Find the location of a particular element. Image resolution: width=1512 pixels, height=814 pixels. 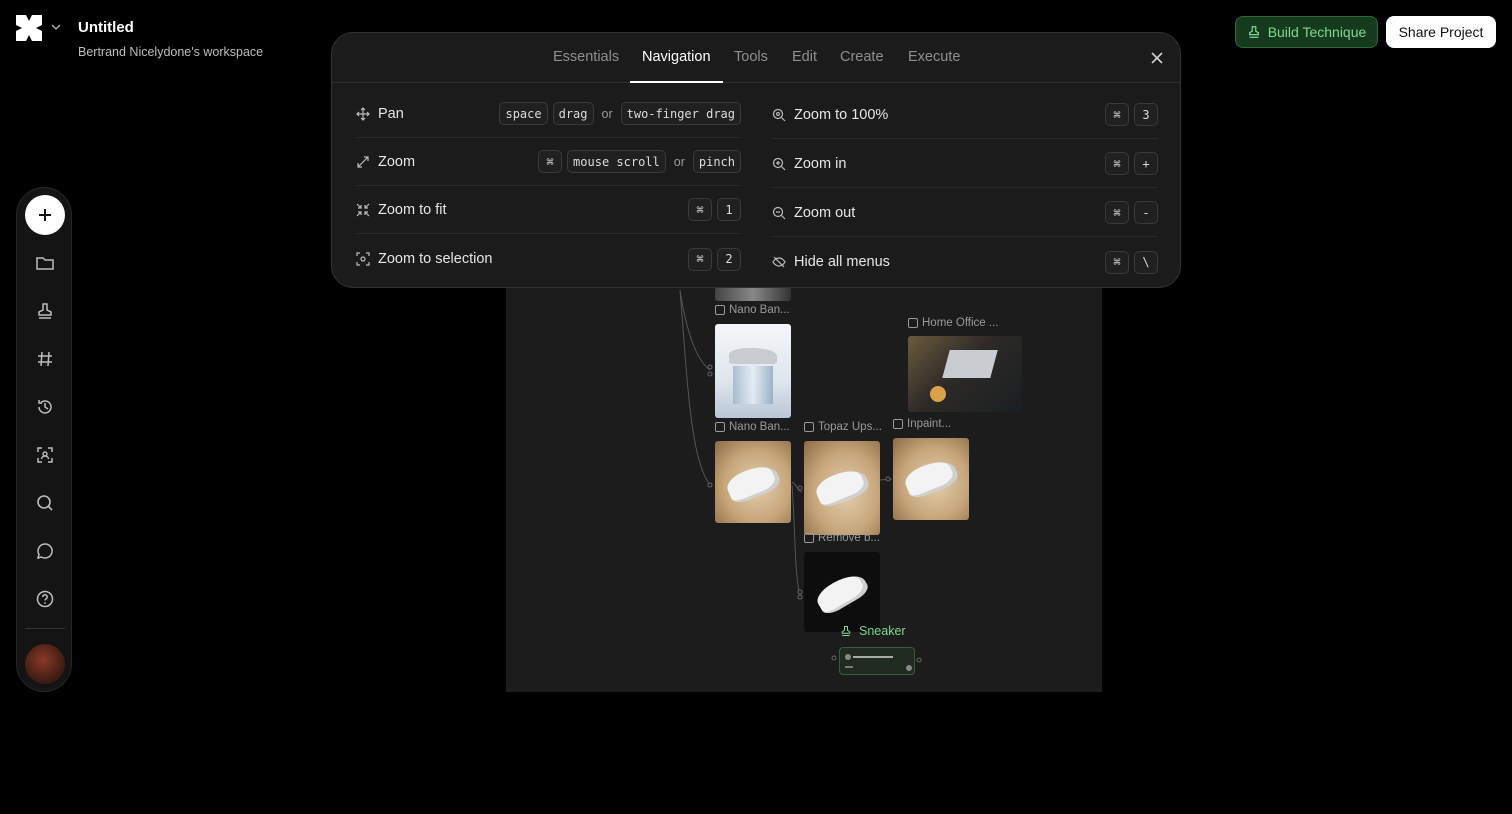

comments-button is located at coordinates (45, 551).